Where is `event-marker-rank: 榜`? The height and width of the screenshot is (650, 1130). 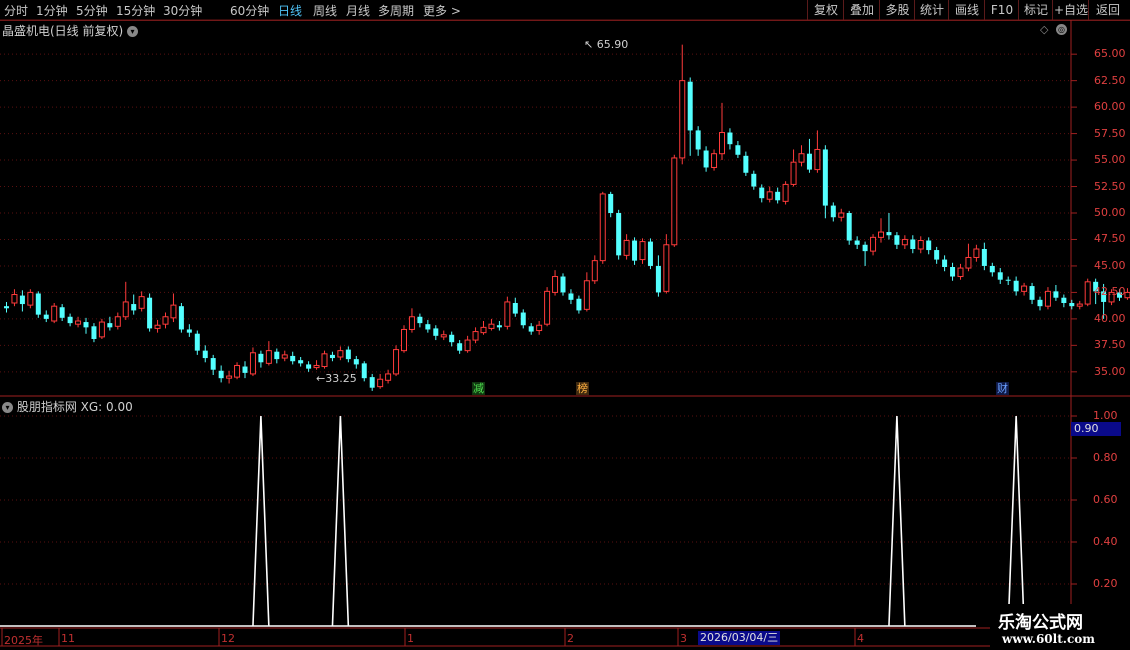 event-marker-rank: 榜 is located at coordinates (582, 388).